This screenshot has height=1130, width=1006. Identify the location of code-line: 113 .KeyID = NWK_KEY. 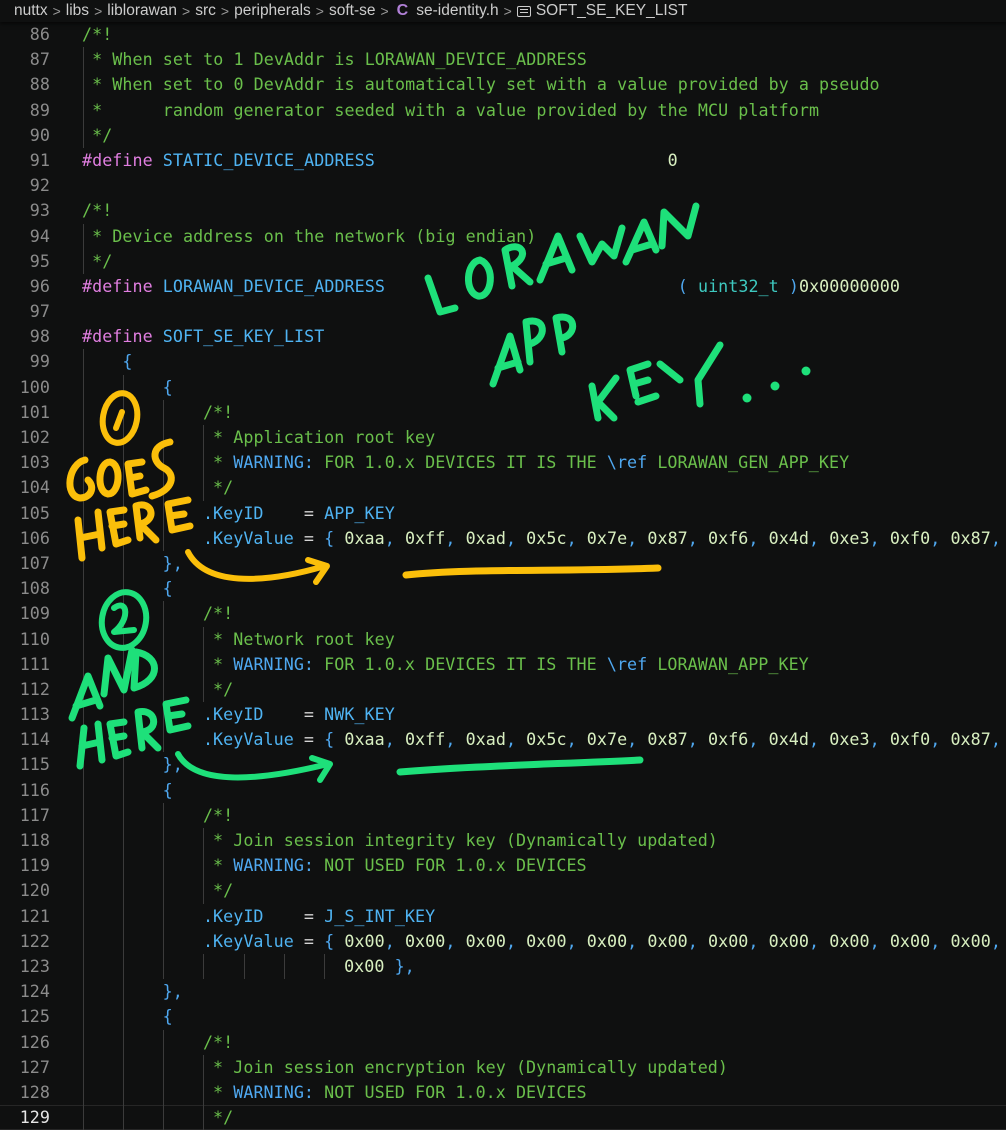
(503, 715).